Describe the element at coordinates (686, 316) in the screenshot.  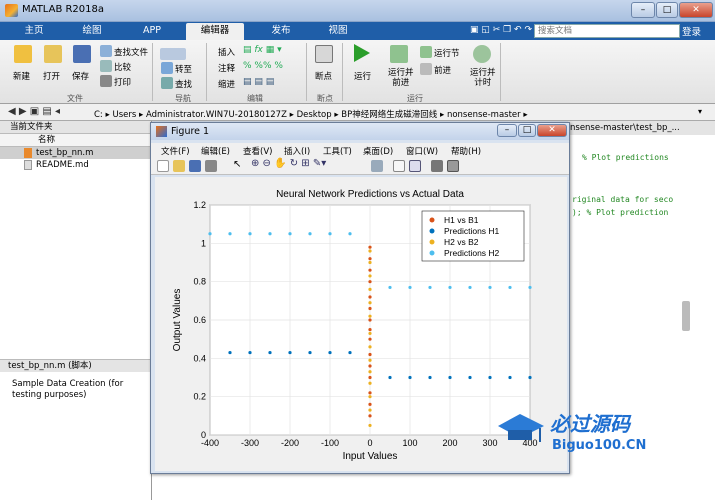
I see `editor-scrollbar` at that location.